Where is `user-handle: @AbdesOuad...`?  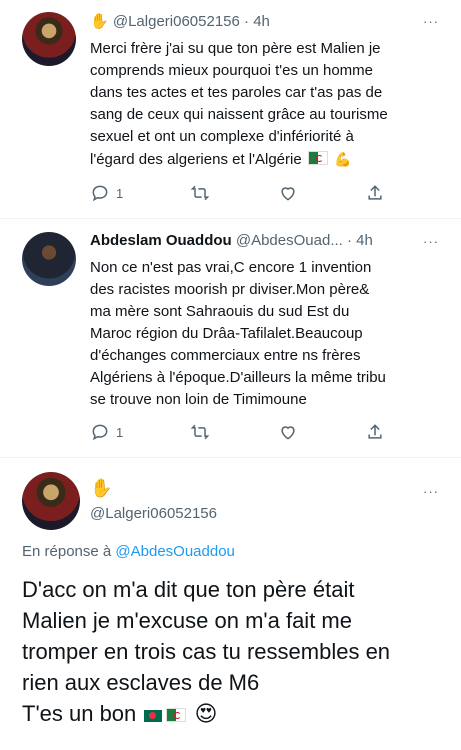 user-handle: @AbdesOuad... is located at coordinates (289, 240).